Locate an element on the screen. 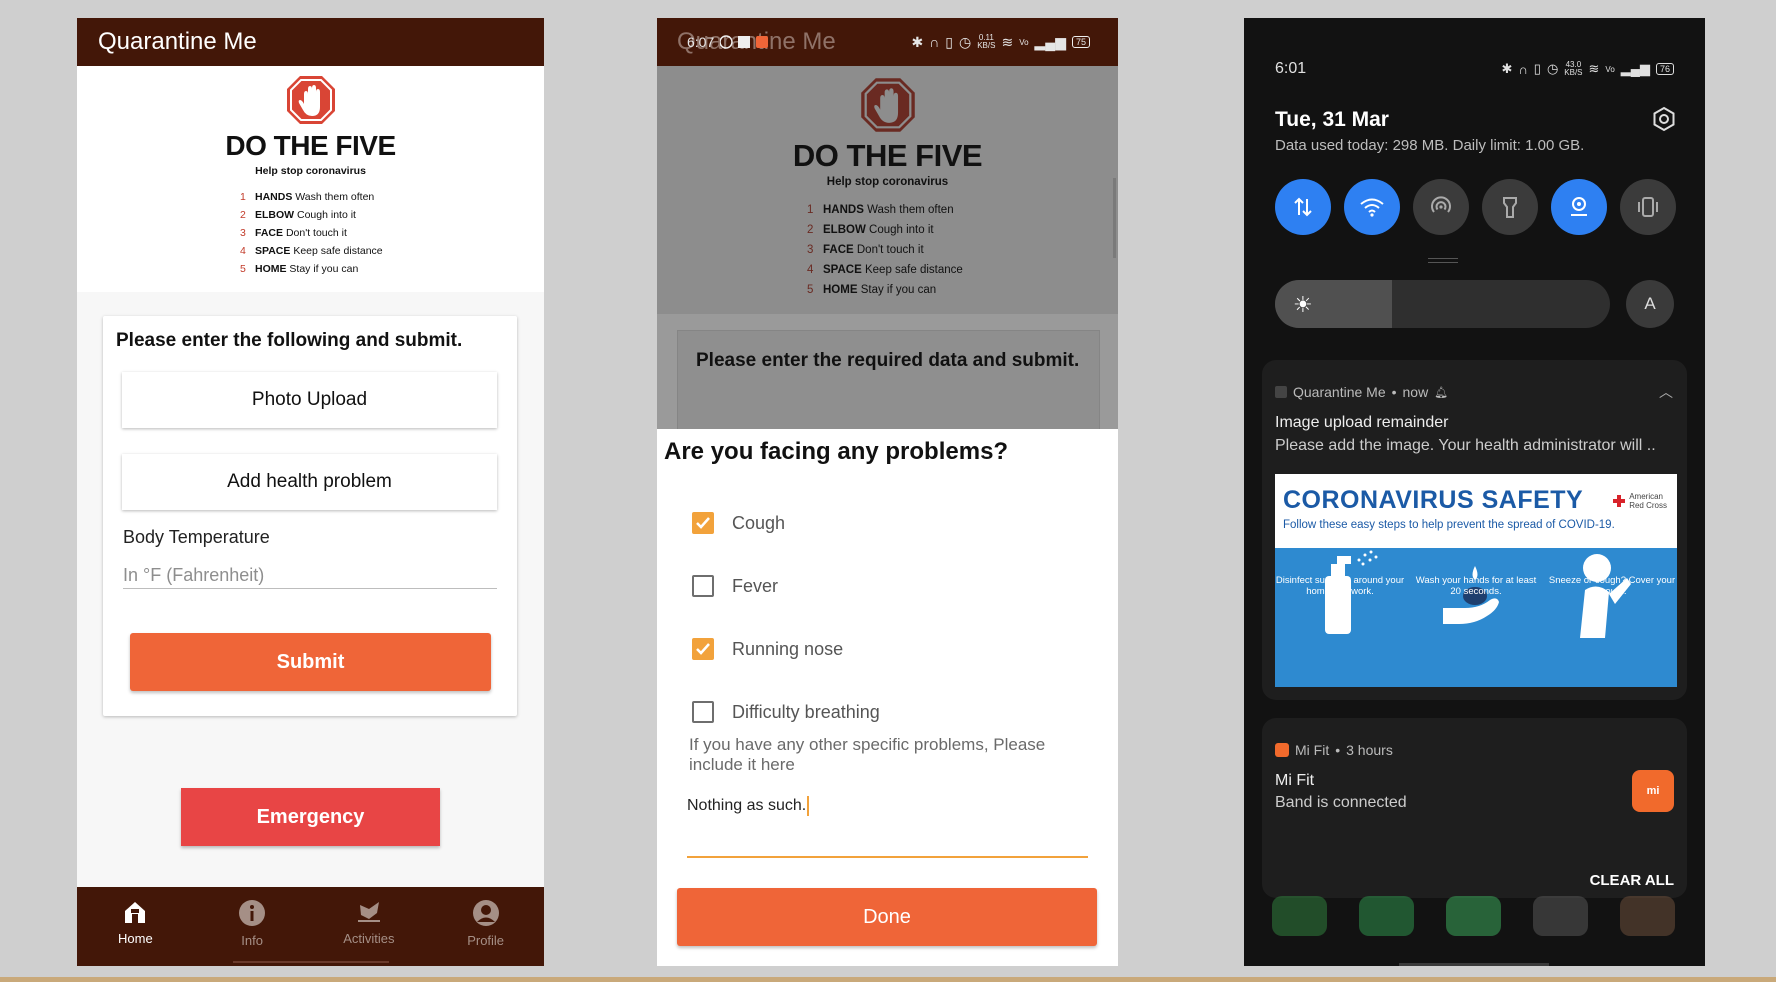  checkbox-running-nose: Running nose is located at coordinates (767, 649).